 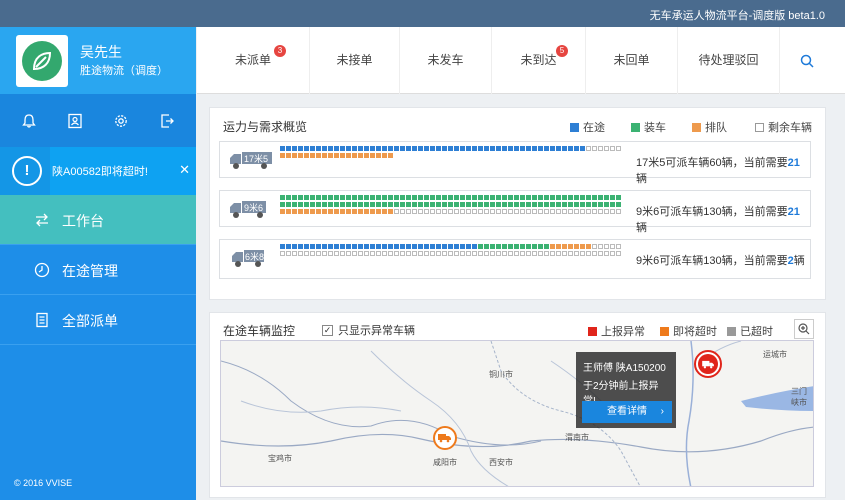 I want to click on capacity-row: 6米8 9米6可派车辆130辆，当前需要2辆, so click(x=515, y=259).